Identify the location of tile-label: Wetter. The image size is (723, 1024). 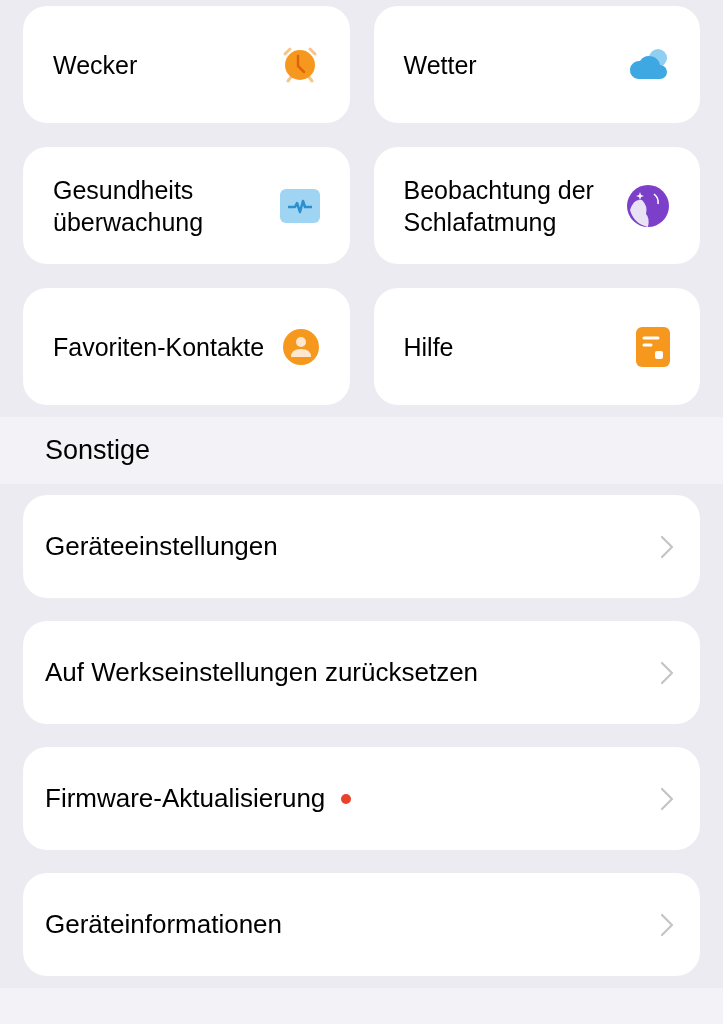
(440, 65).